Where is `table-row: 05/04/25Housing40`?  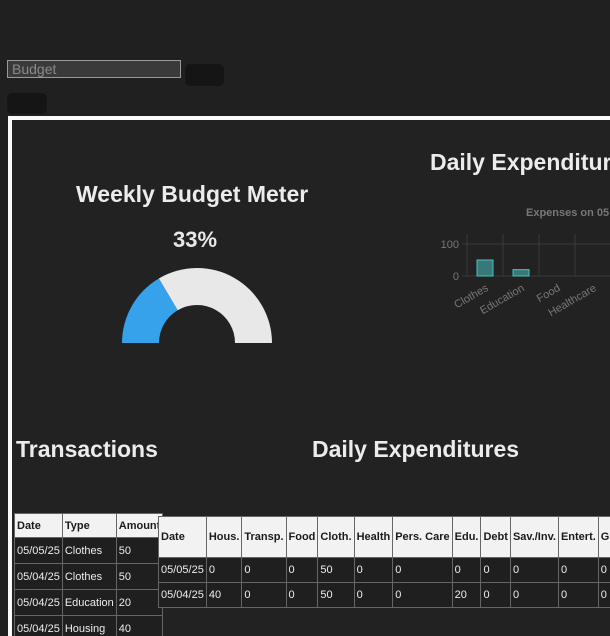 table-row: 05/04/25Housing40 is located at coordinates (89, 626).